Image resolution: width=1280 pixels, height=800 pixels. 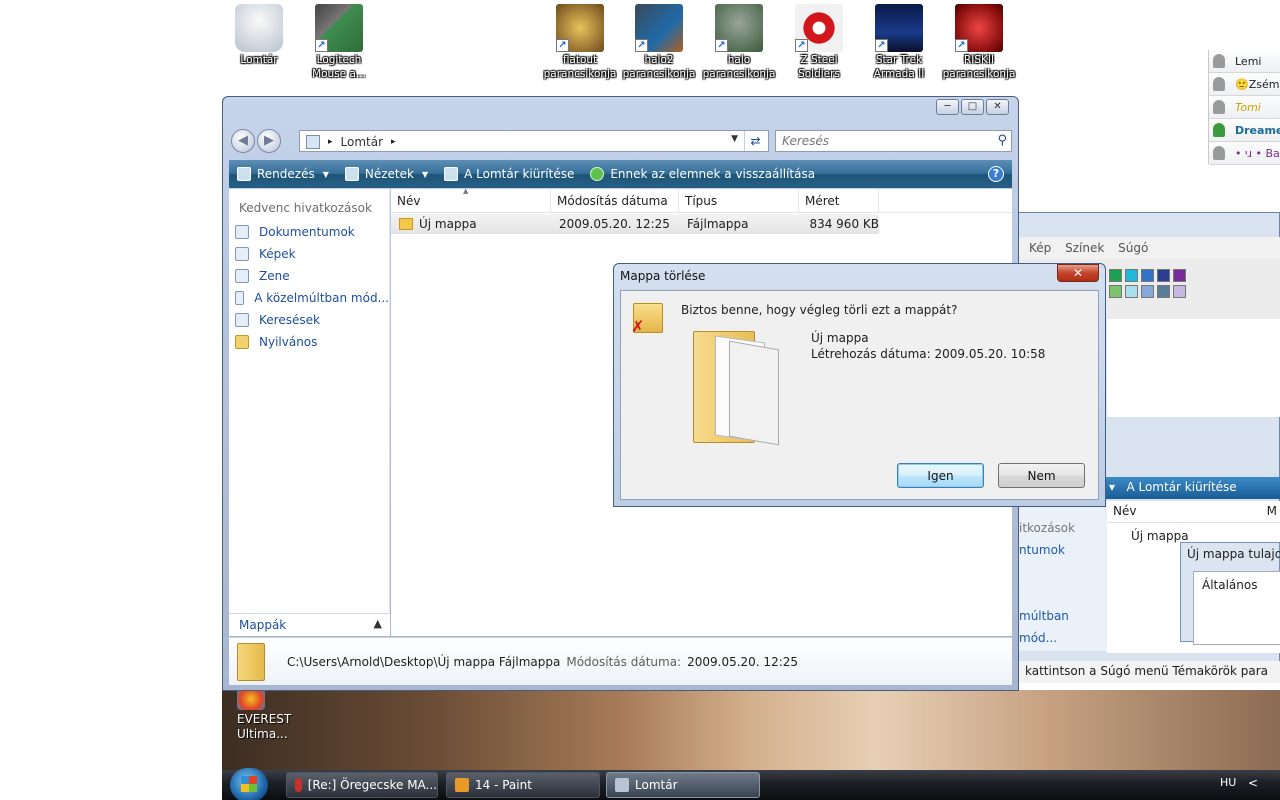 What do you see at coordinates (244, 174) in the screenshot?
I see `organize-icon` at bounding box center [244, 174].